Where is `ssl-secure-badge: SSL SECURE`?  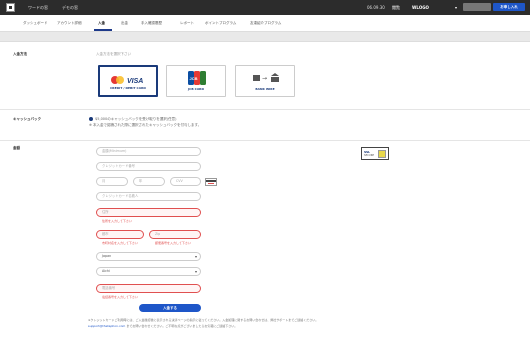
ssl-secure-badge: SSL SECURE is located at coordinates (375, 153).